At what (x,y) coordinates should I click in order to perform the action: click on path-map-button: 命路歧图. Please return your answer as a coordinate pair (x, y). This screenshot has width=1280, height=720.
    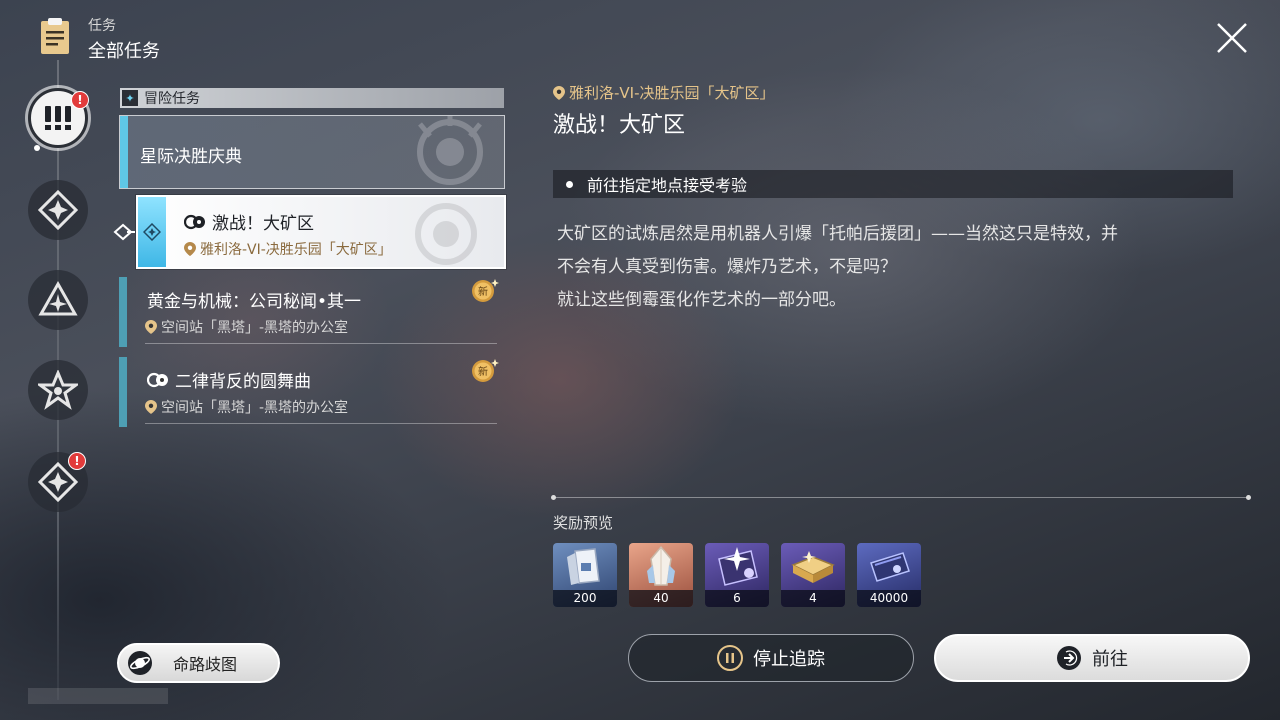
    Looking at the image, I should click on (198, 663).